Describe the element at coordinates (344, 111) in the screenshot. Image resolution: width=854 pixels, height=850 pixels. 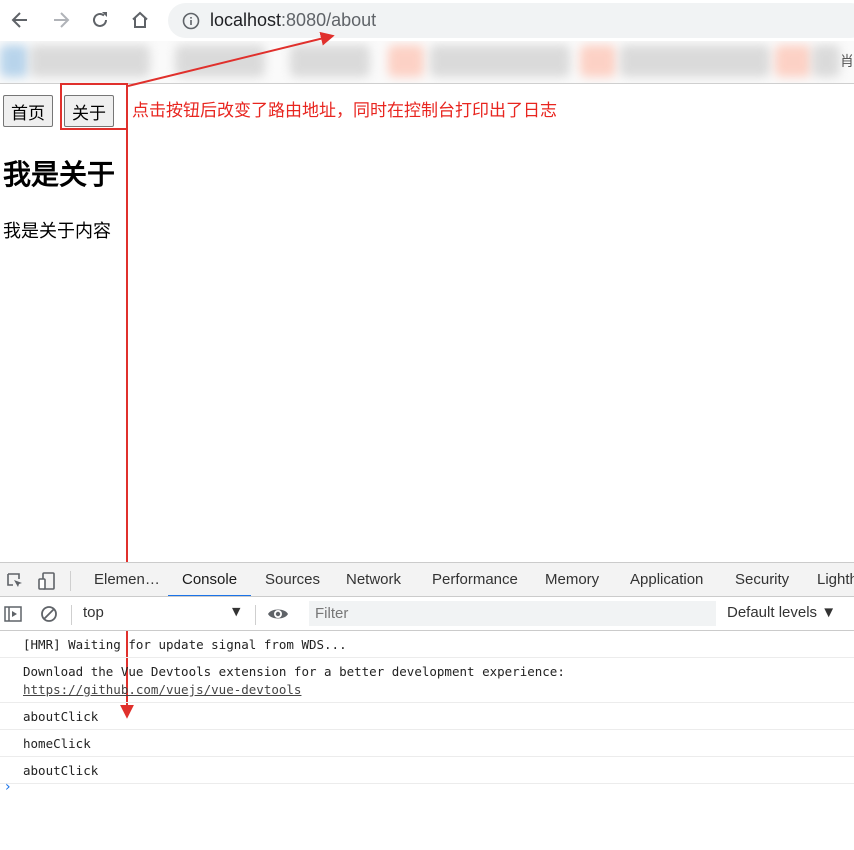
I see `annotation-text: 点击按钮后改变了路由地址，同时在控制台打印出了日志` at that location.